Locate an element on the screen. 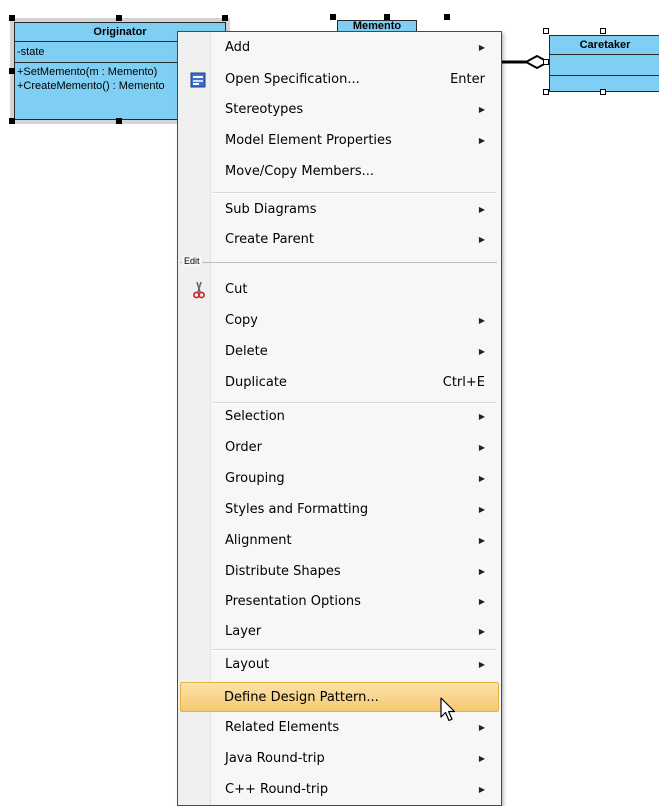 This screenshot has width=659, height=806. menu-item-shortcut: Ctrl+E is located at coordinates (463, 382).